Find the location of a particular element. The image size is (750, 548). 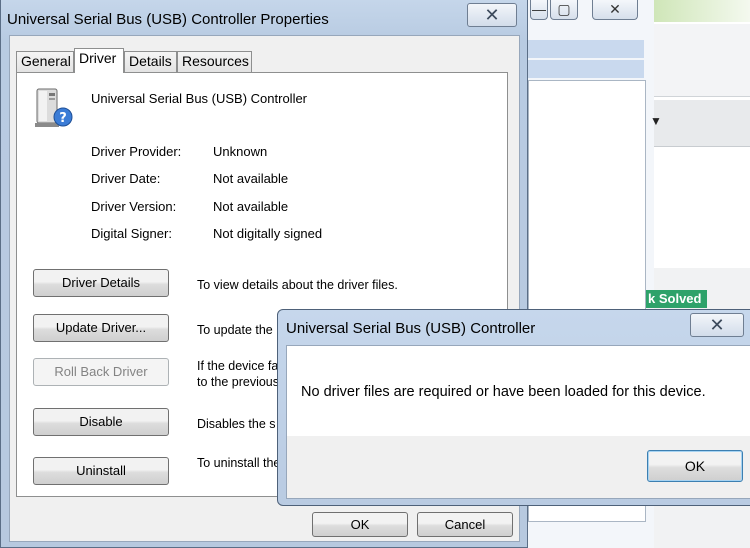

driver-details-desc: To view details about the driver files. is located at coordinates (297, 285).